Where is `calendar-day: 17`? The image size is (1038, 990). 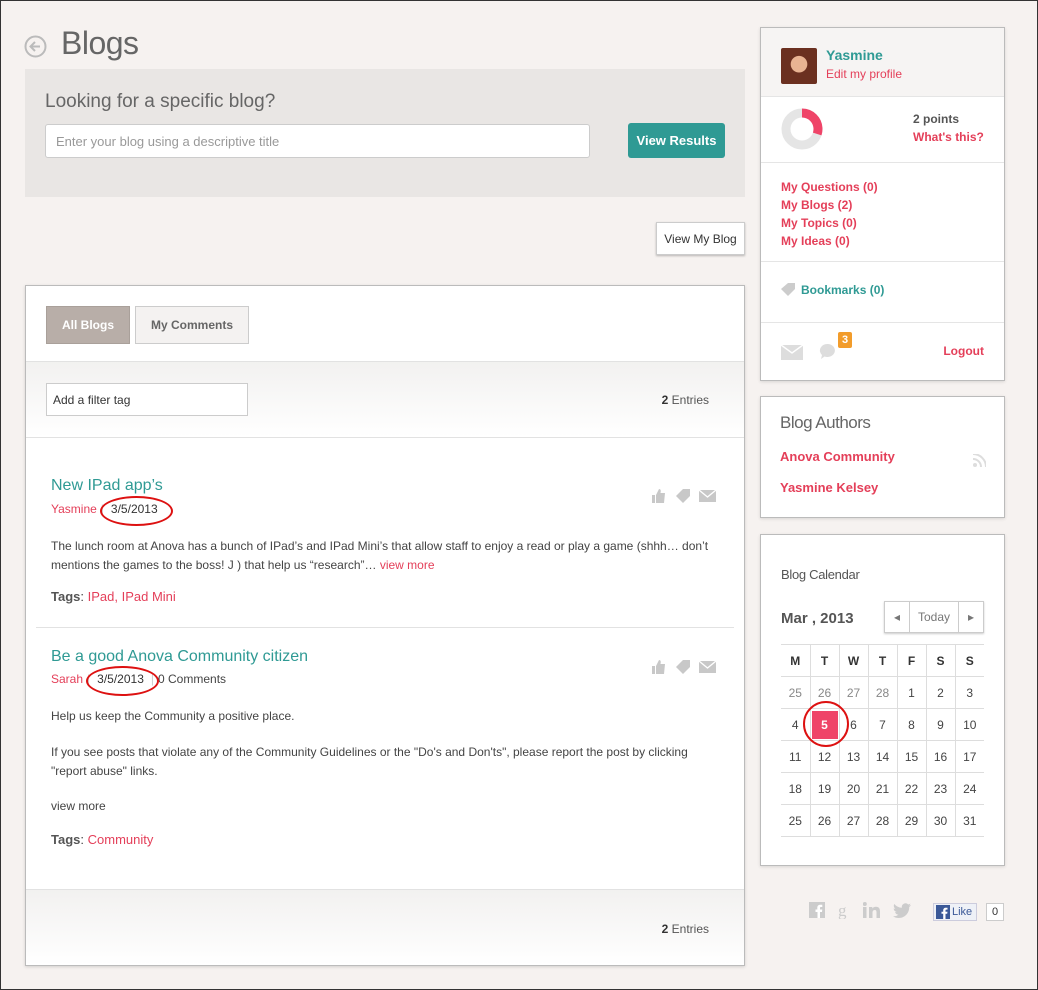
calendar-day: 17 is located at coordinates (969, 756).